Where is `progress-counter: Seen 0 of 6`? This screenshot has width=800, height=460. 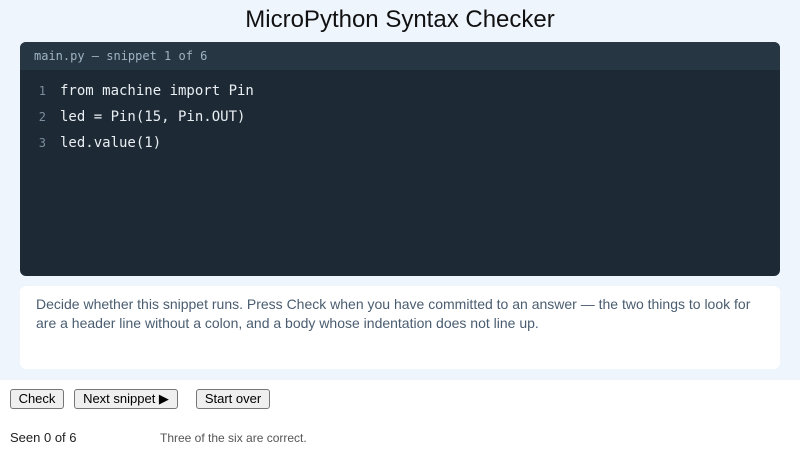 progress-counter: Seen 0 of 6 is located at coordinates (43, 437).